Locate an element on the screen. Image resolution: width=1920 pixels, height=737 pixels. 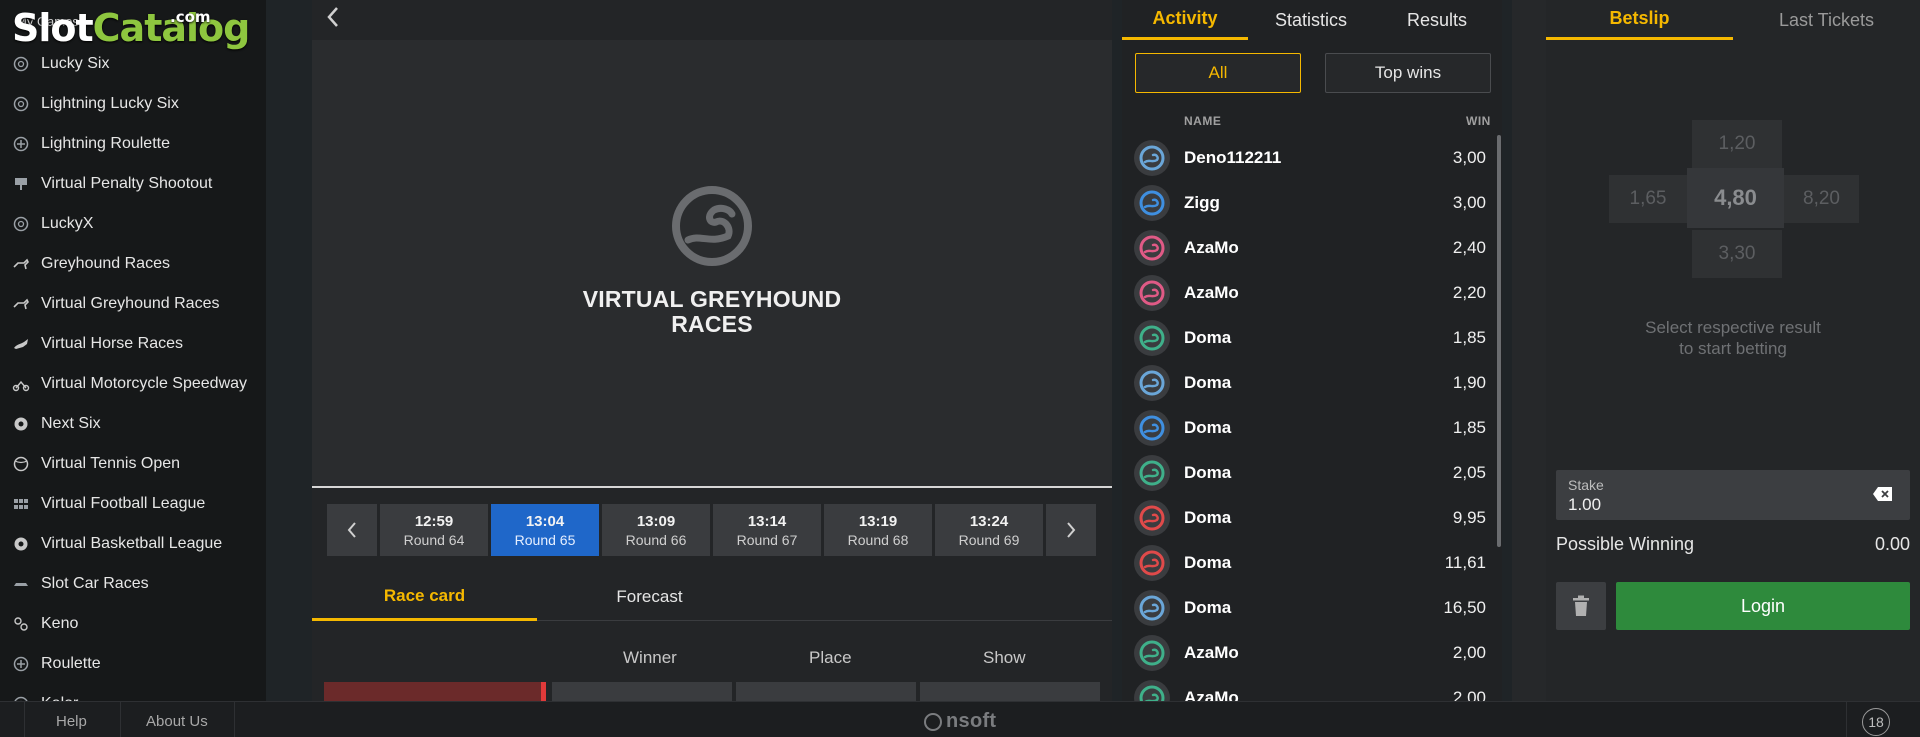
sidebar-item-label: Slot Car Races is located at coordinates (95, 583).